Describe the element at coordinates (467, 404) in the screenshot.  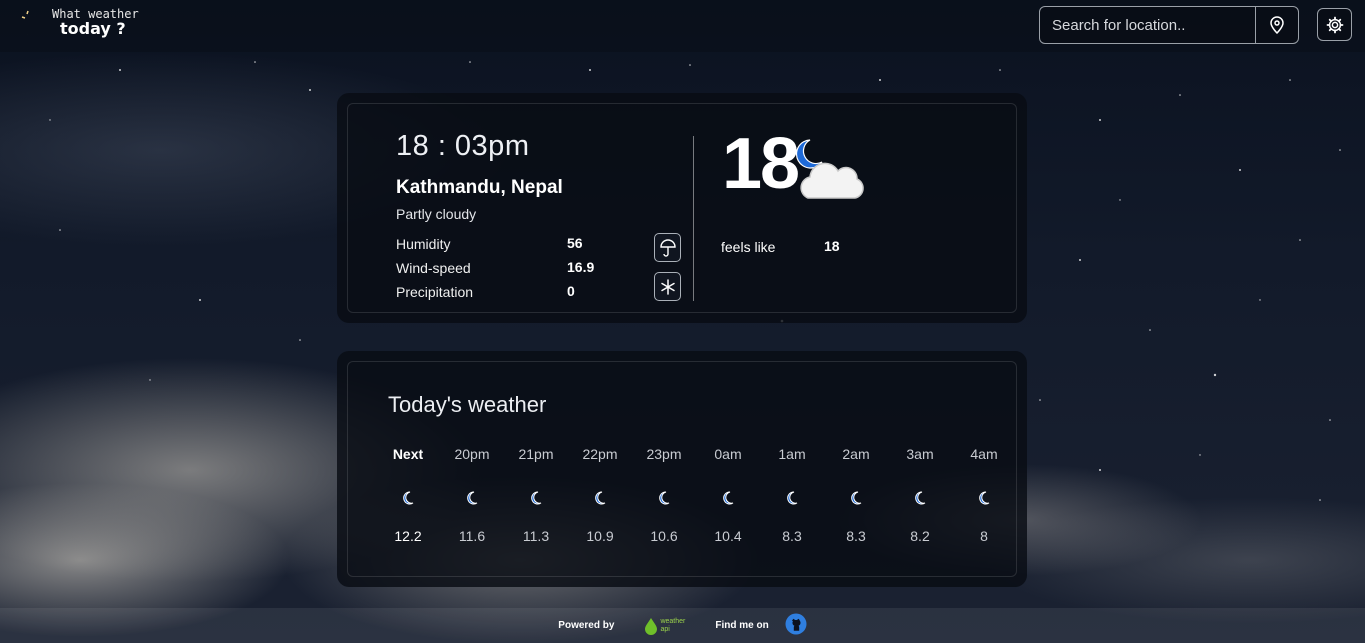
I see `forecast-title: Today's weather` at that location.